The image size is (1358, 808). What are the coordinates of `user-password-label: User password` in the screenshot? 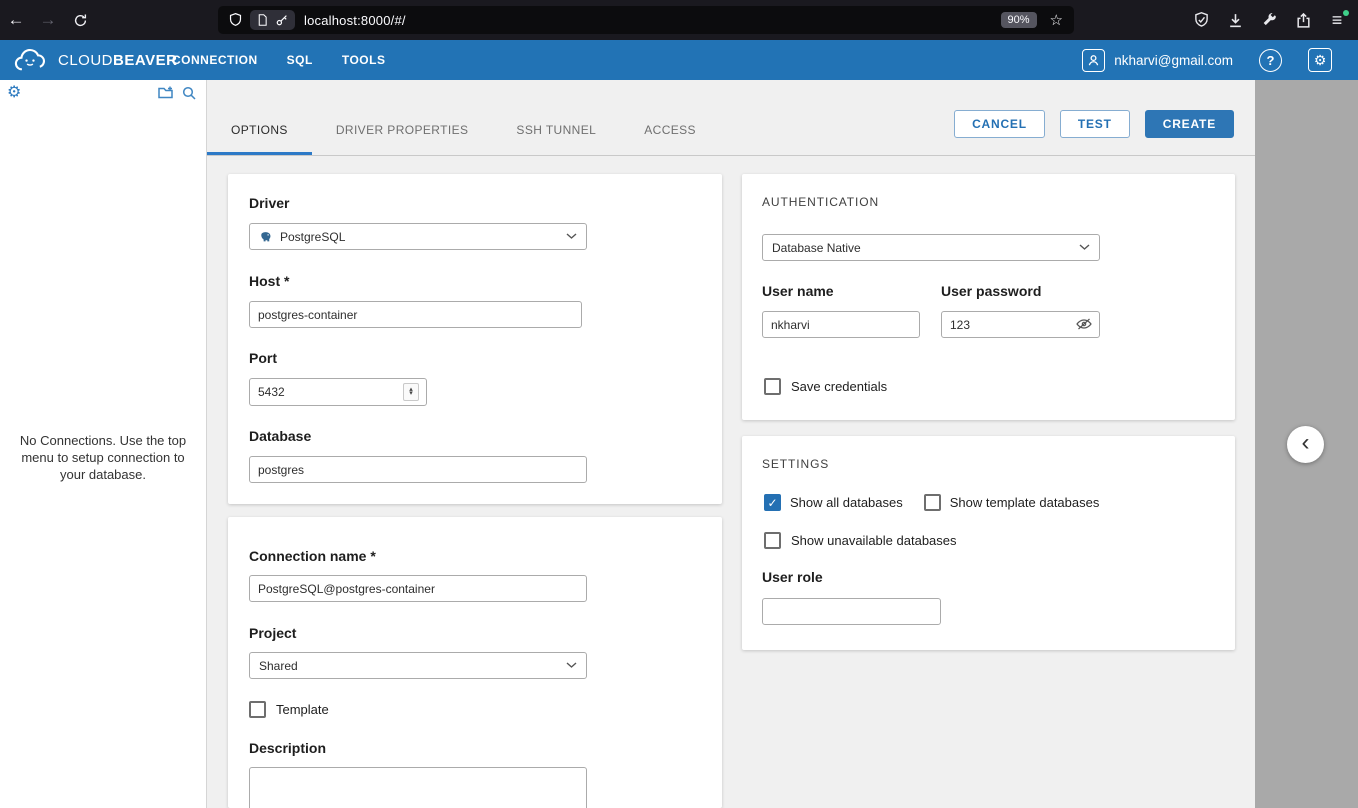 It's located at (991, 291).